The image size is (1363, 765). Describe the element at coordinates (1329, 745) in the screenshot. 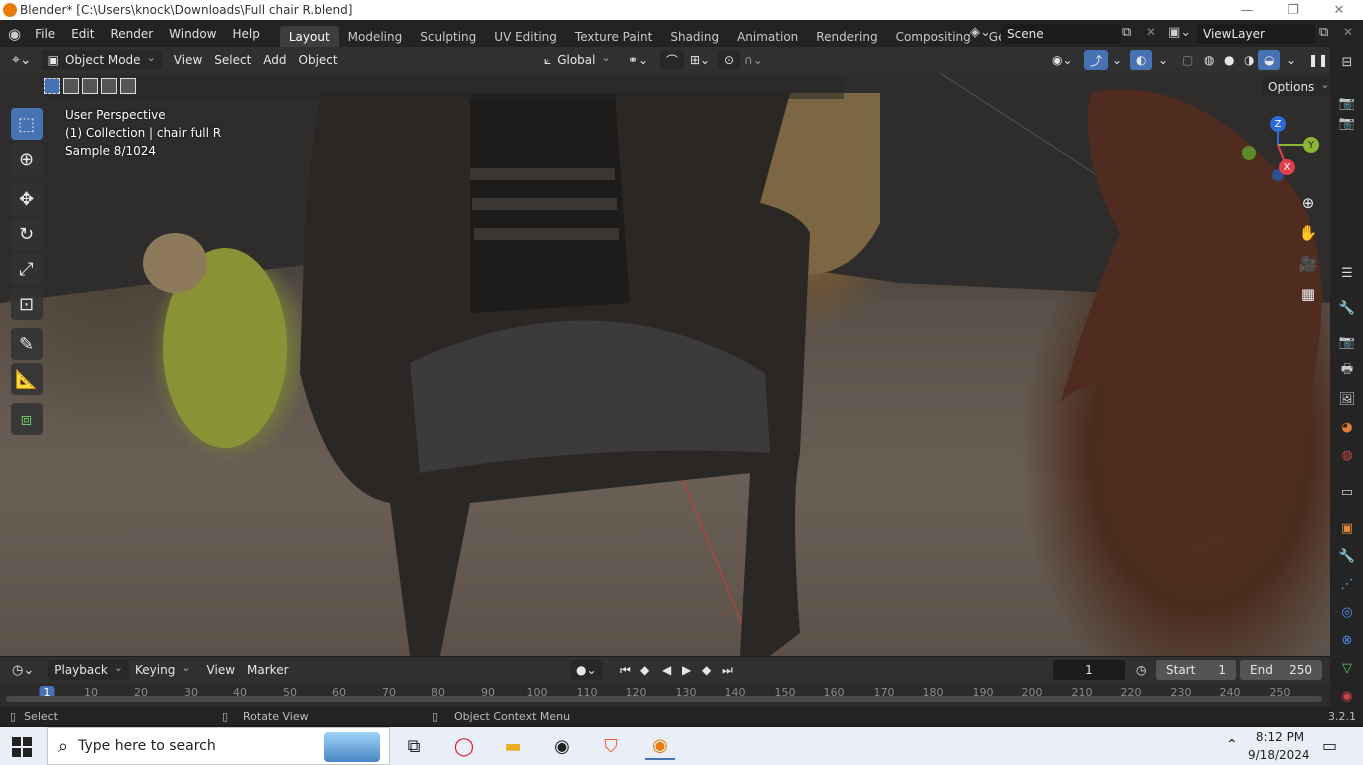

I see `notifications-icon: ▭` at that location.